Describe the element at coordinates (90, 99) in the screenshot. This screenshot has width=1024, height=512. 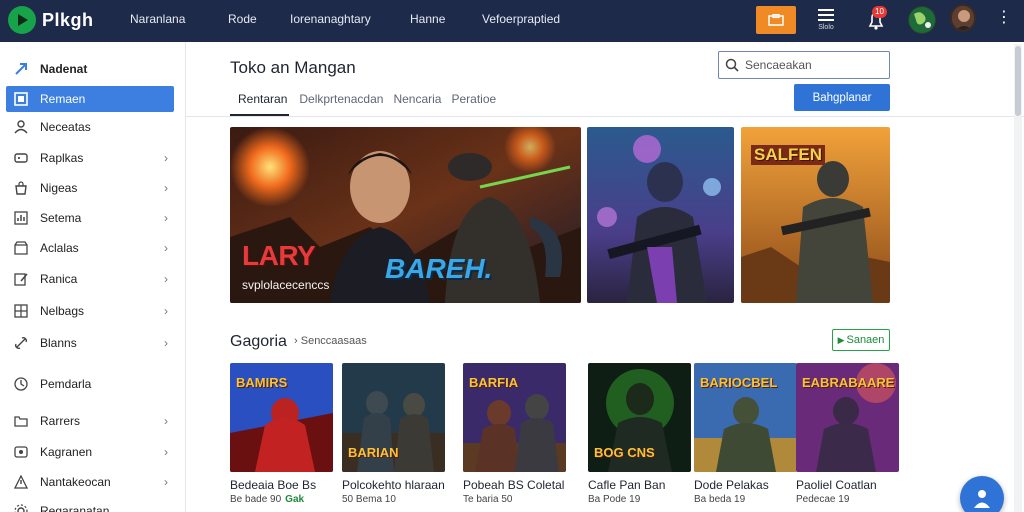
I see `sidebar-item-2: Remaen` at that location.